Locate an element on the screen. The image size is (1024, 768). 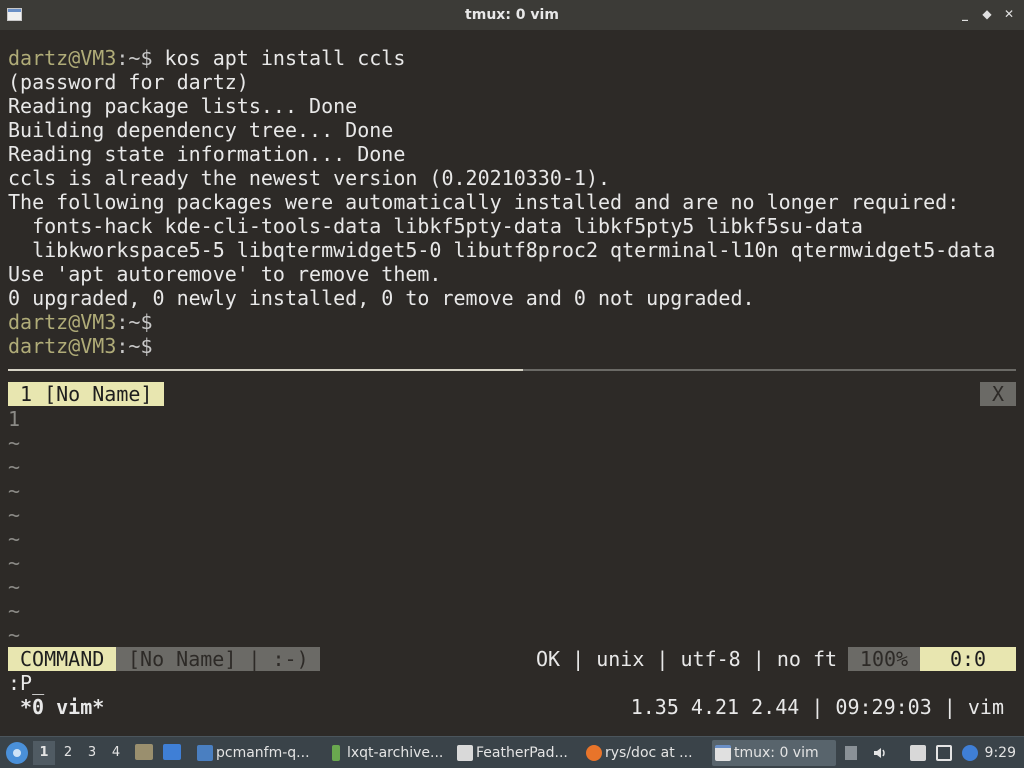
folder-icon is located at coordinates (205, 753).